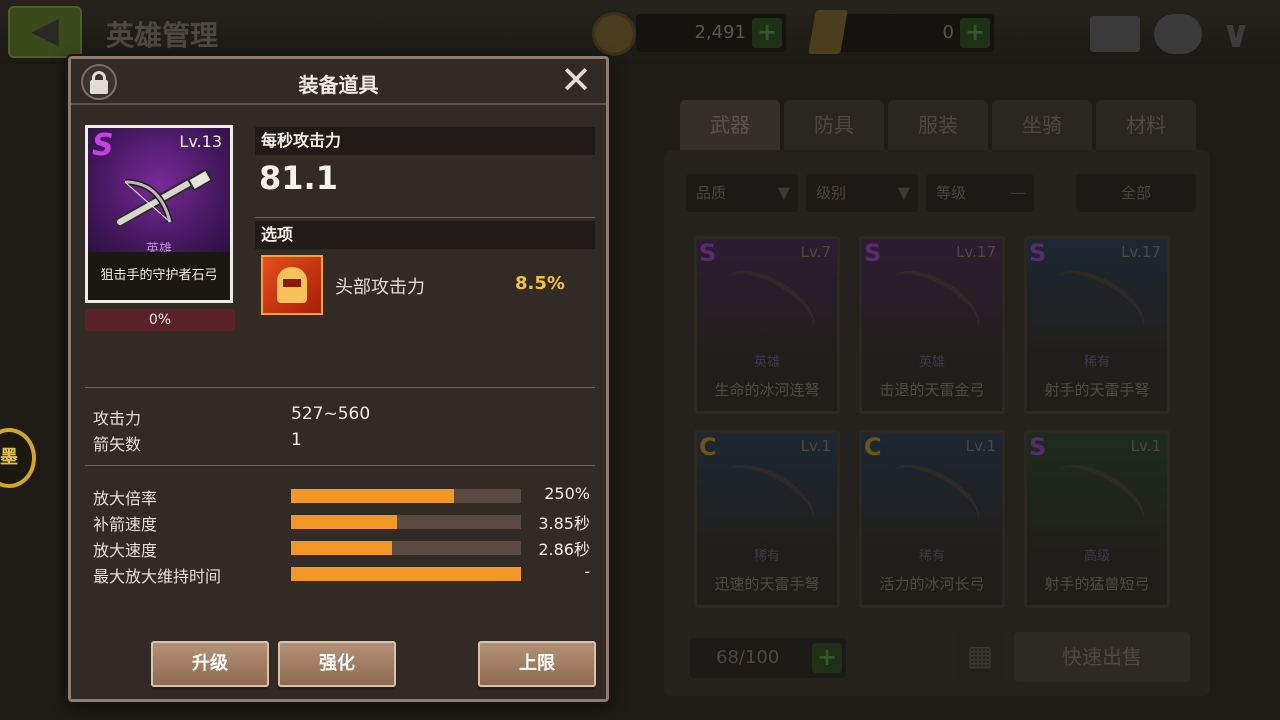 The width and height of the screenshot is (1280, 720). I want to click on limit-button: 上限, so click(537, 664).